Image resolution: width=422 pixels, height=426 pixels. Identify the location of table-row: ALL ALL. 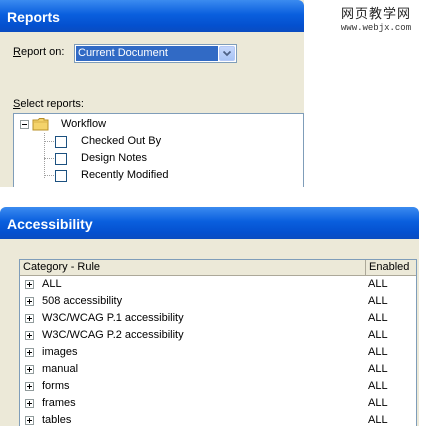
(218, 284).